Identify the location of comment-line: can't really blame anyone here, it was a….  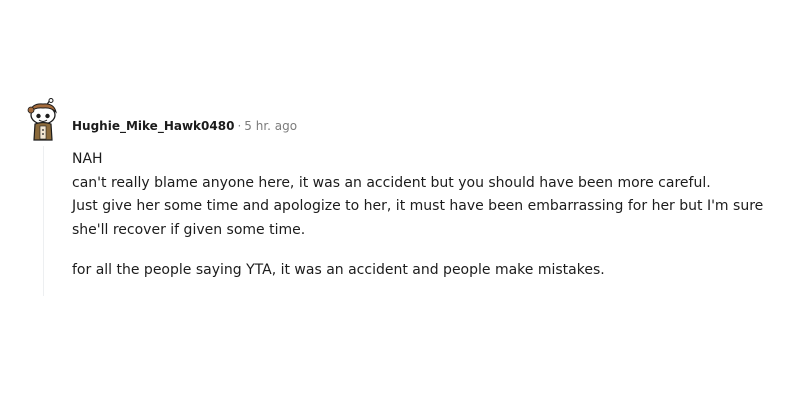
(391, 182).